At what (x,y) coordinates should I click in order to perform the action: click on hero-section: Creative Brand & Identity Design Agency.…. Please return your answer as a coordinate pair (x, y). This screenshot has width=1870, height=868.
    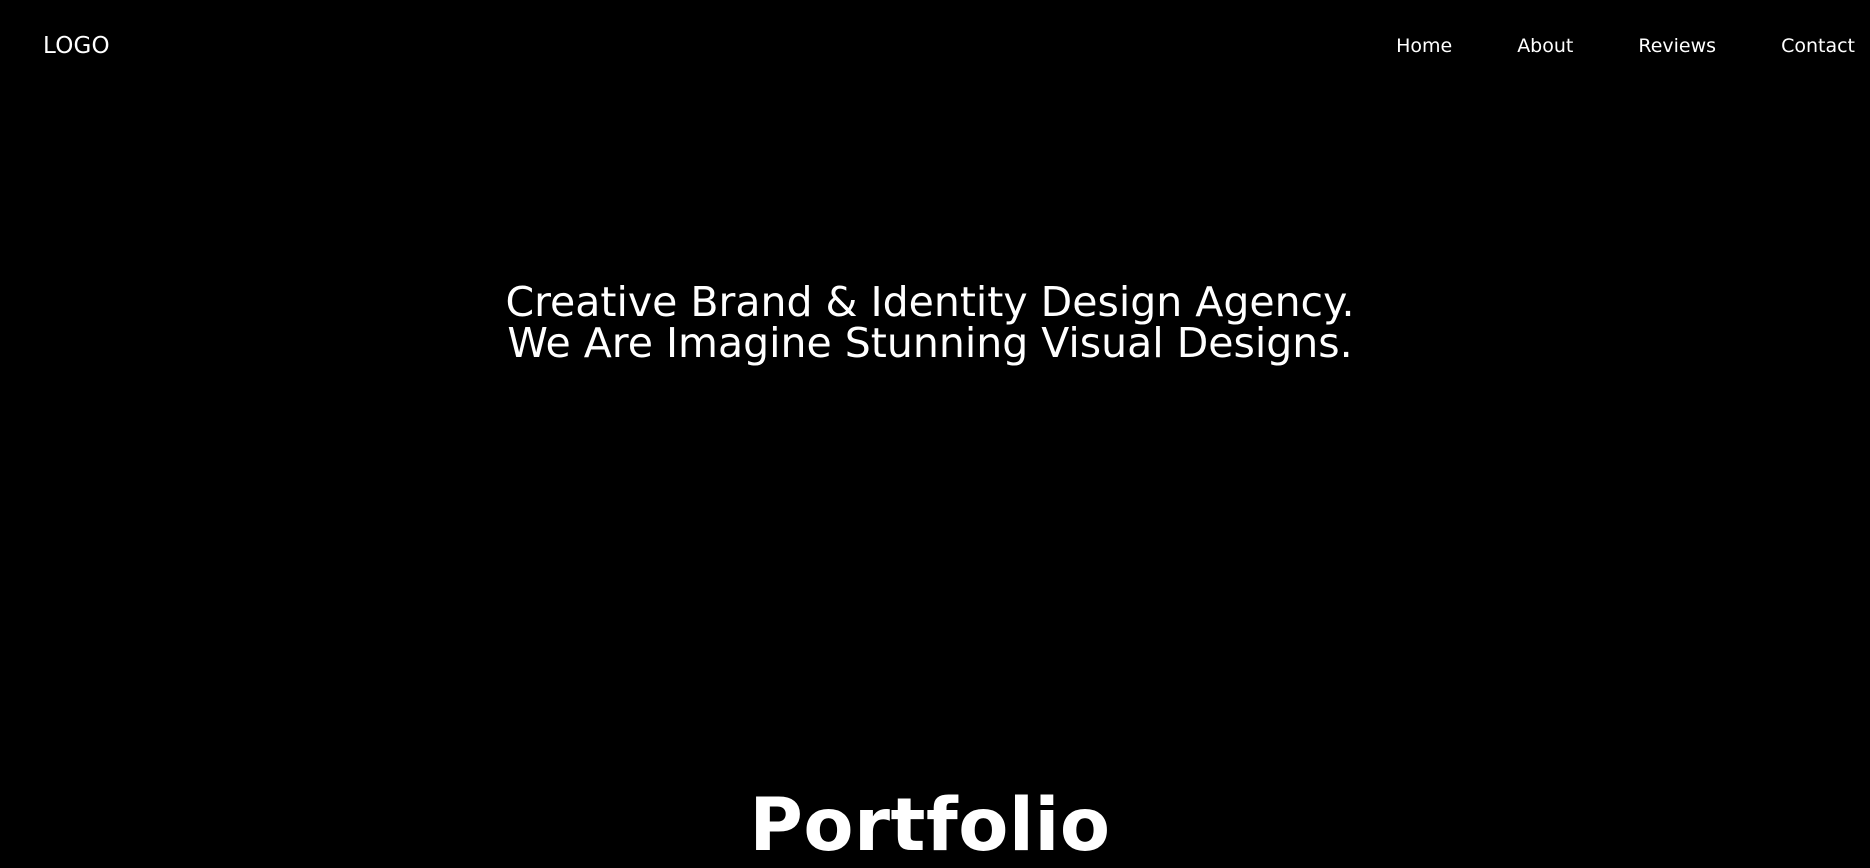
    Looking at the image, I should click on (930, 323).